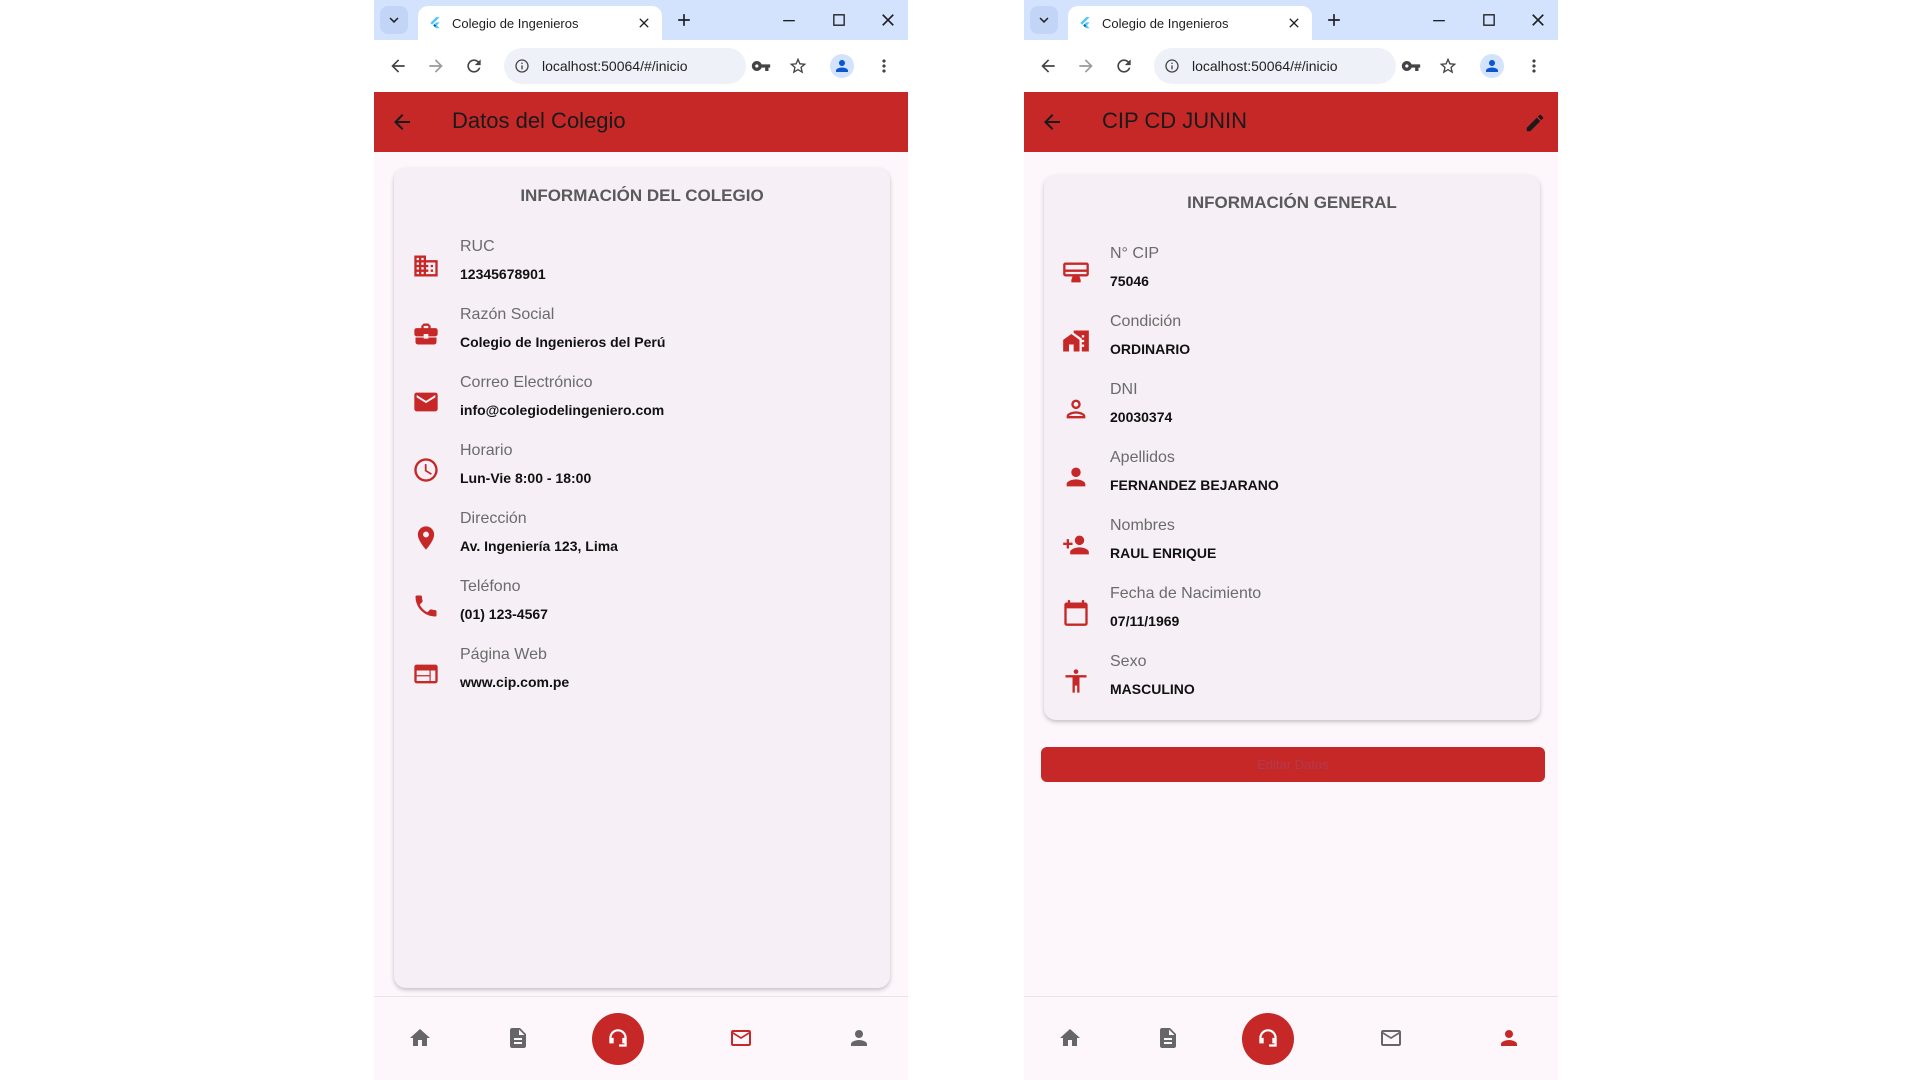  Describe the element at coordinates (515, 23) in the screenshot. I see `tab-title: Colegio de Ingenieros` at that location.